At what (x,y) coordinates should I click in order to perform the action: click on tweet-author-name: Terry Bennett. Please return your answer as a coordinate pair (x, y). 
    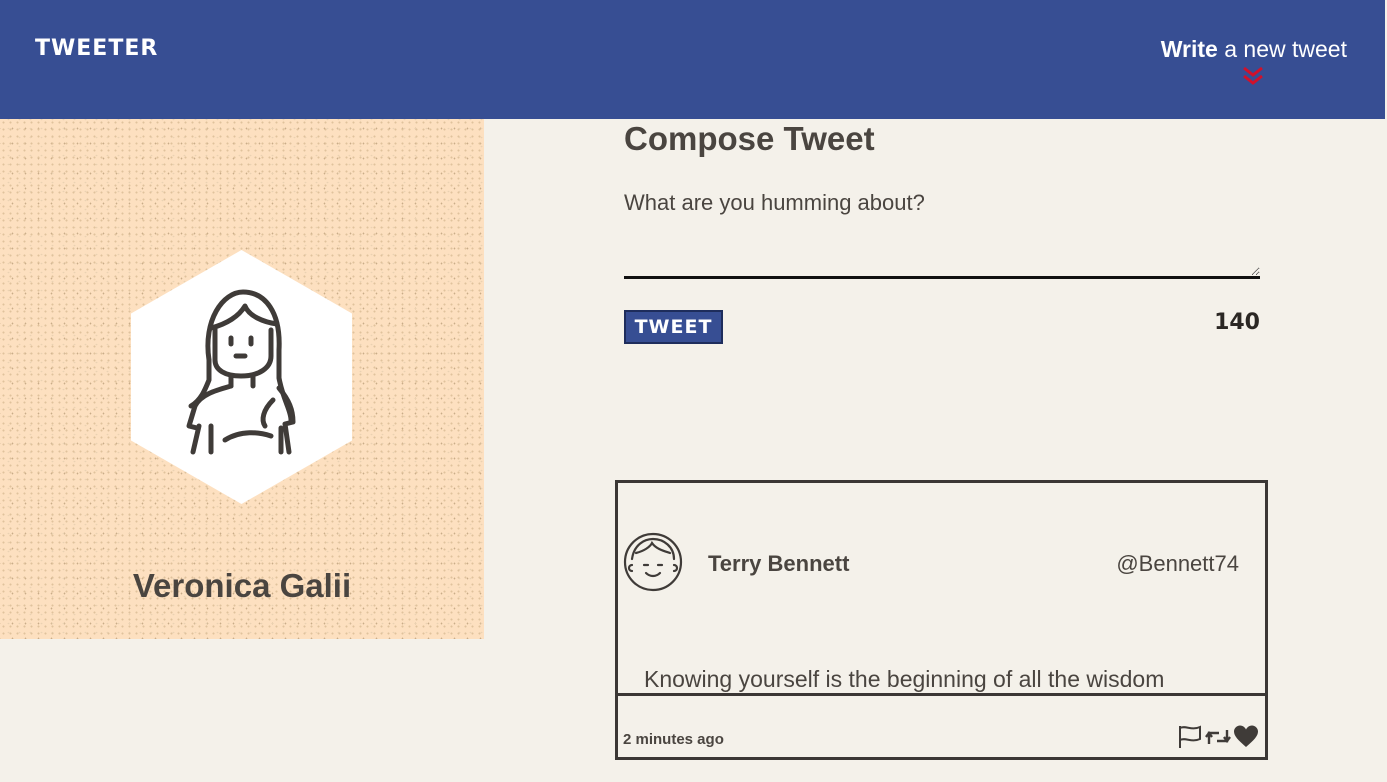
    Looking at the image, I should click on (778, 564).